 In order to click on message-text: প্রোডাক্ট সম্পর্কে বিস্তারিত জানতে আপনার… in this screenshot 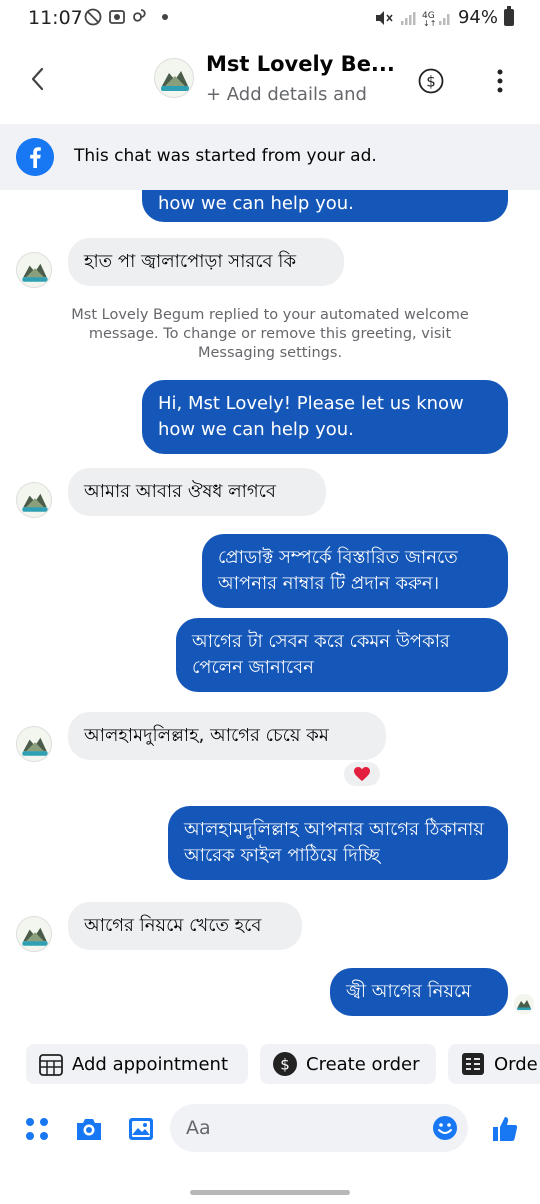, I will do `click(338, 570)`.